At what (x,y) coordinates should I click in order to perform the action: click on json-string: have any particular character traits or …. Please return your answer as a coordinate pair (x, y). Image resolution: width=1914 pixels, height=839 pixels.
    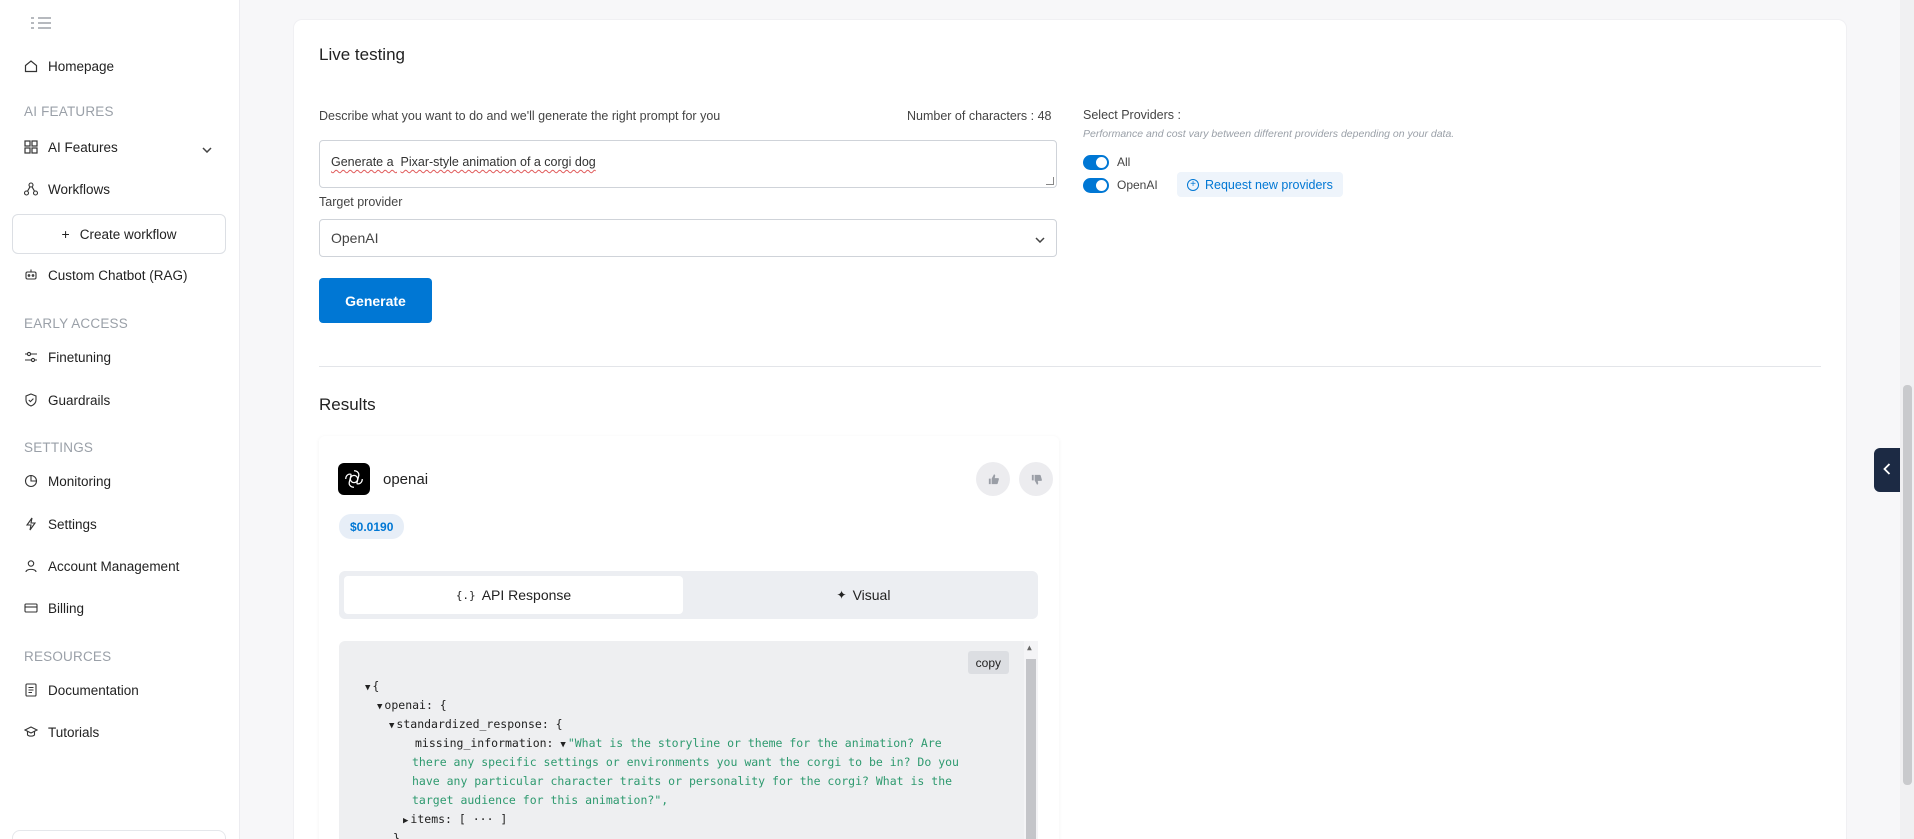
    Looking at the image, I should click on (682, 781).